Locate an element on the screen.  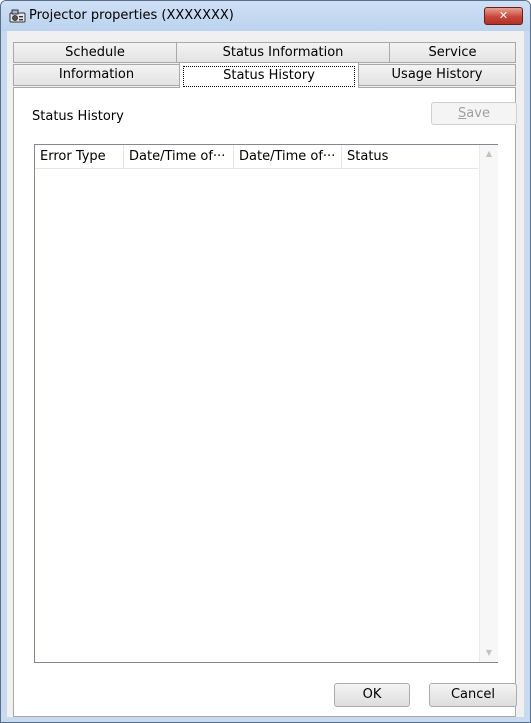
tab-label: Schedule is located at coordinates (95, 52).